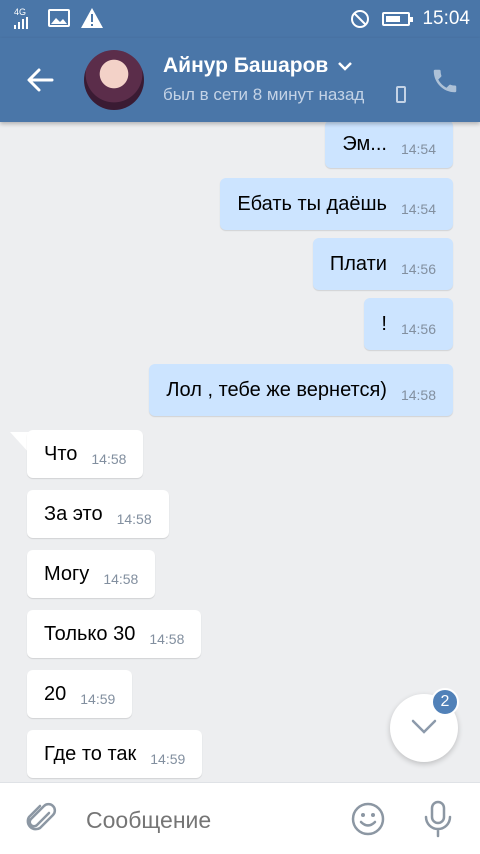 This screenshot has width=480, height=854. I want to click on message-outgoing: Плати 14:56, so click(382, 264).